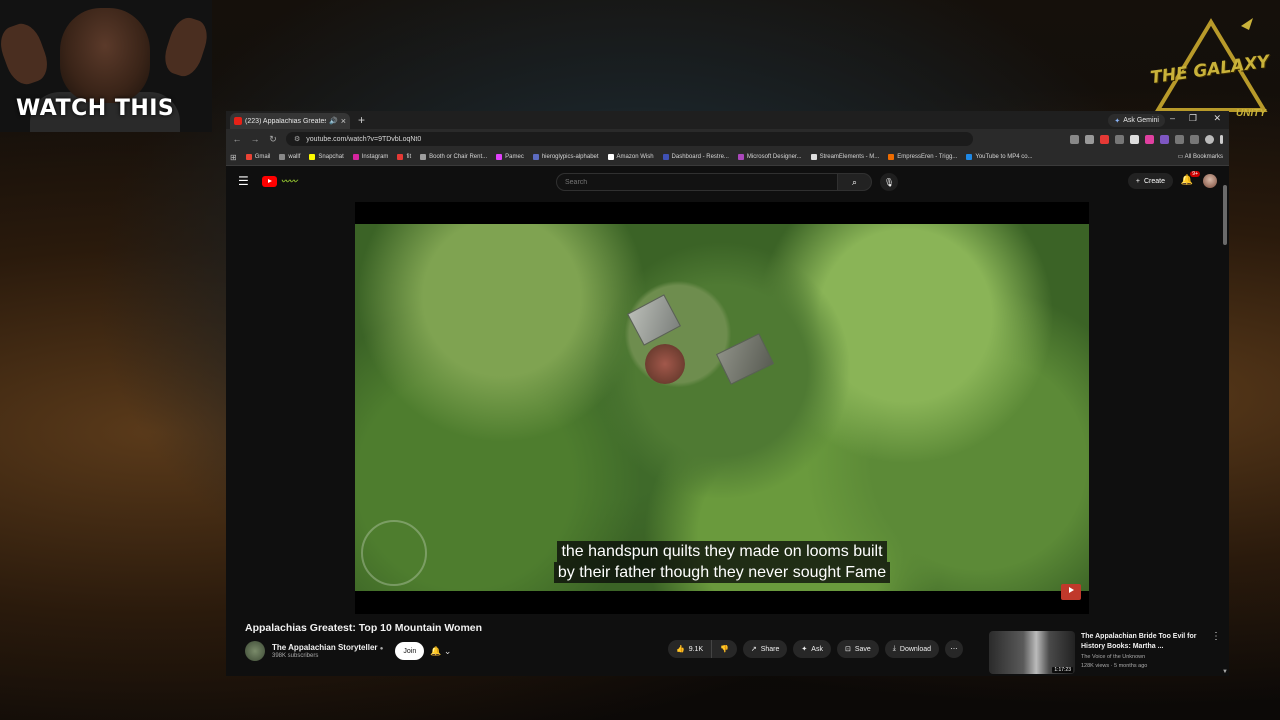 The image size is (1280, 720). What do you see at coordinates (1062, 670) in the screenshot?
I see `suggested-video-duration: 1:17:23` at bounding box center [1062, 670].